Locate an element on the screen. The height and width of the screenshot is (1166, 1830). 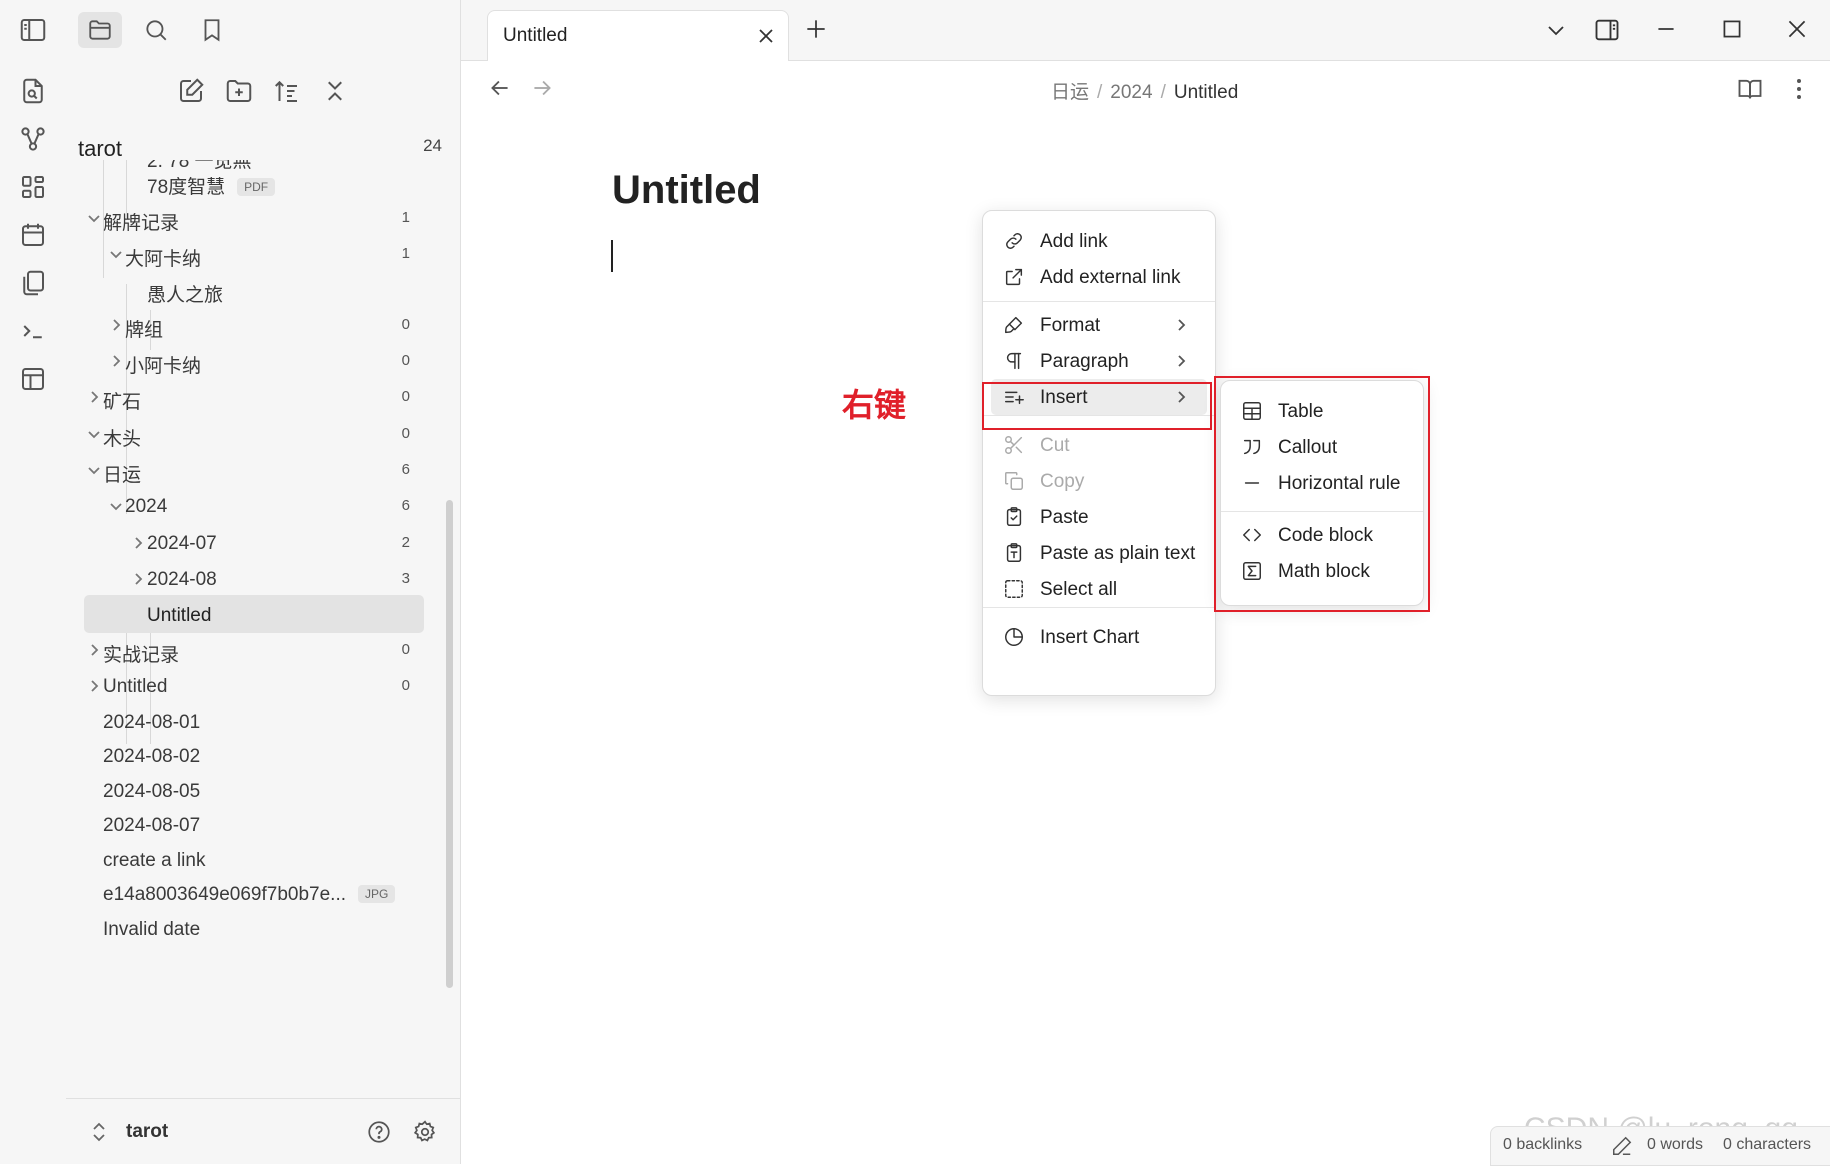
bookmarks-tab-button is located at coordinates (212, 30).